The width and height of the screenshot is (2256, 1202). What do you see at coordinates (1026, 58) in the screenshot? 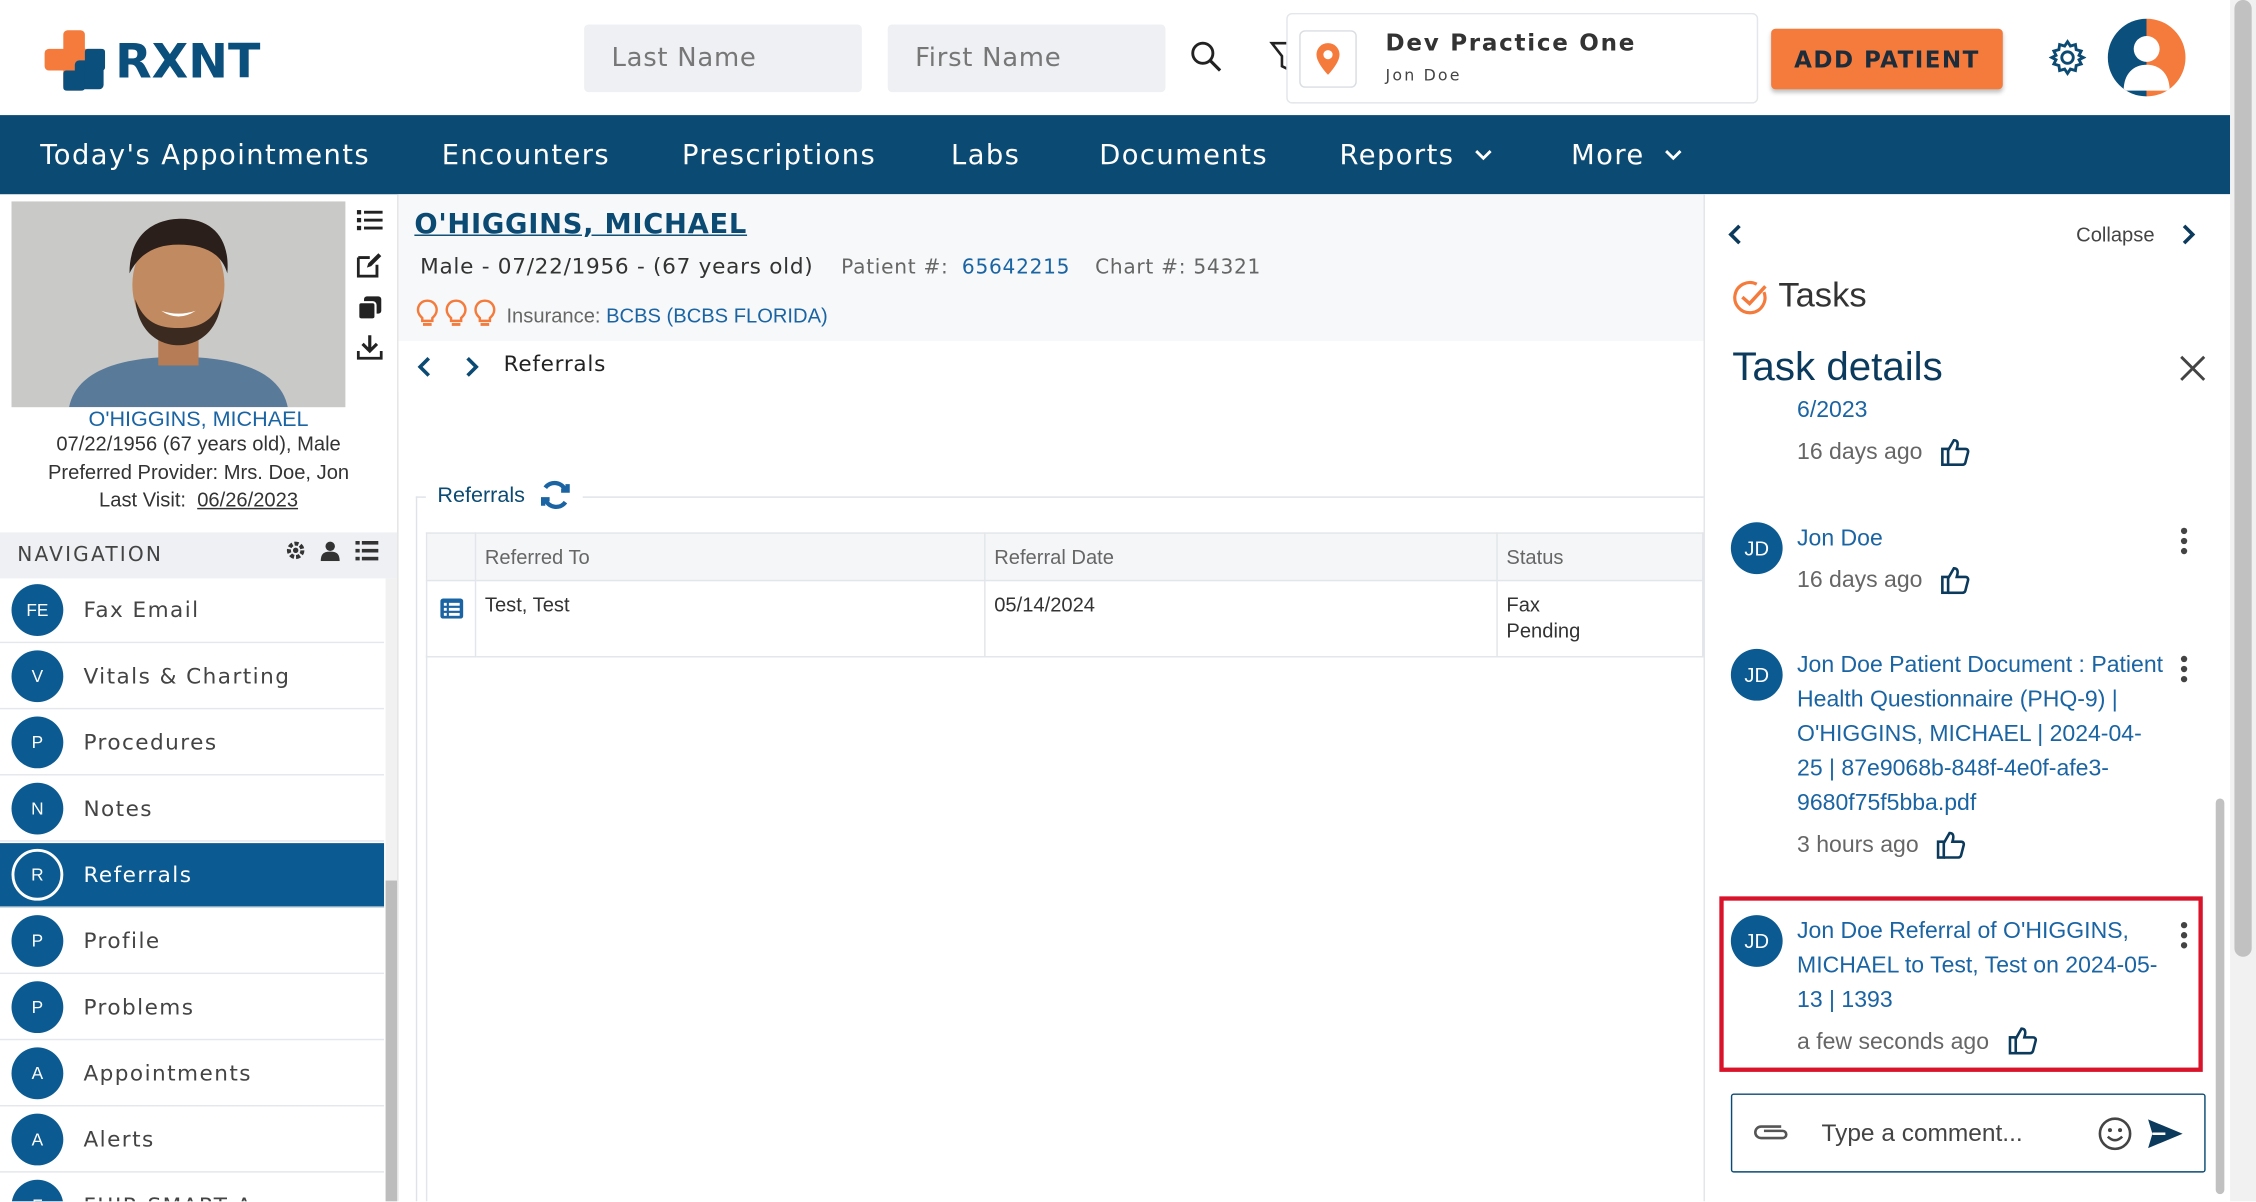
I see `first-name-input` at bounding box center [1026, 58].